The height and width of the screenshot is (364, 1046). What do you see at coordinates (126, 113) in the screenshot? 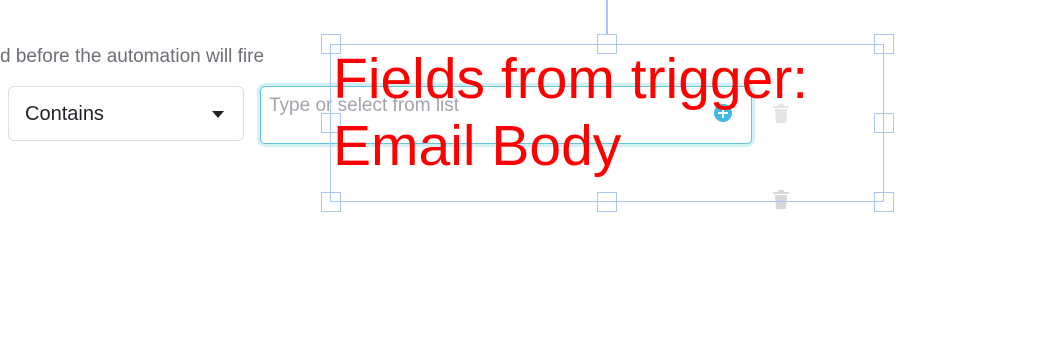
I see `operator-select: Contains` at bounding box center [126, 113].